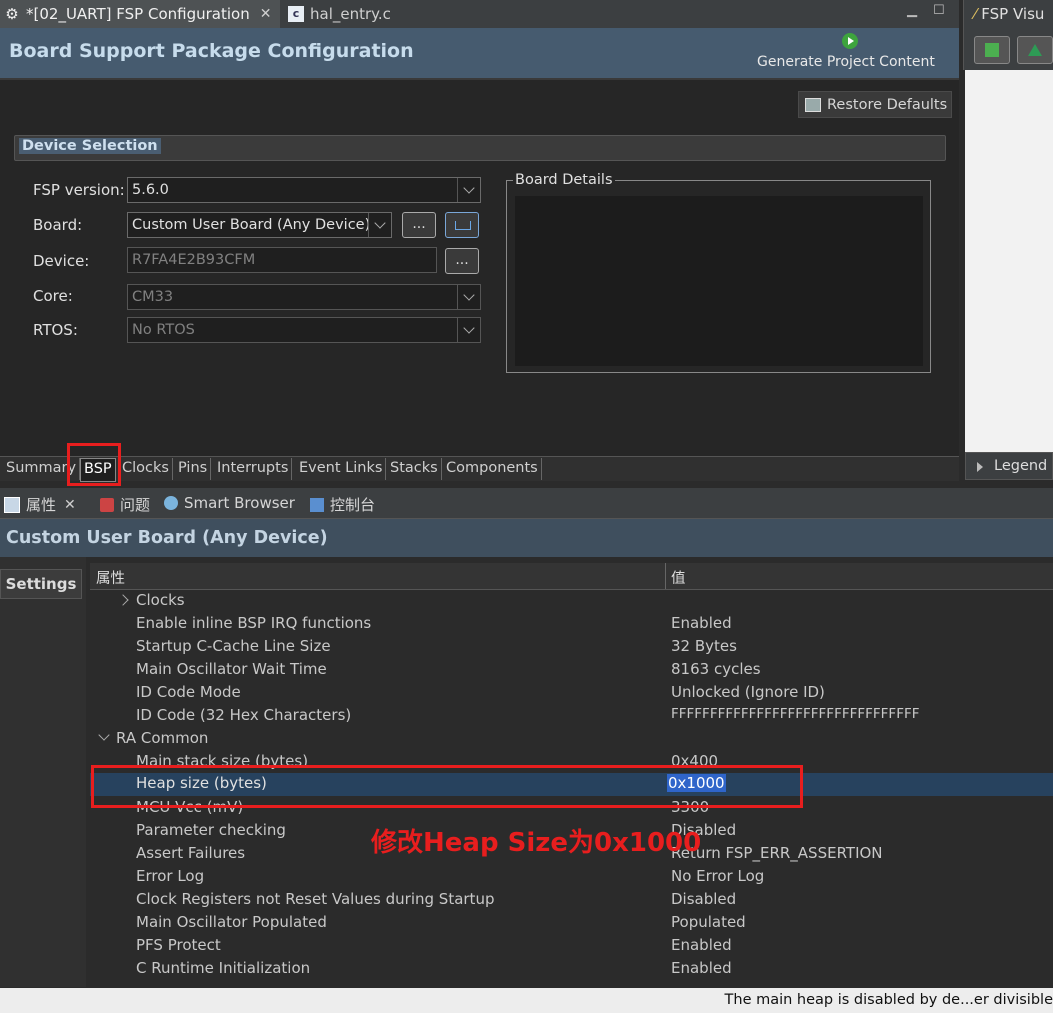 The width and height of the screenshot is (1053, 1013). What do you see at coordinates (716, 669) in the screenshot?
I see `row-value: 8163 cycles` at bounding box center [716, 669].